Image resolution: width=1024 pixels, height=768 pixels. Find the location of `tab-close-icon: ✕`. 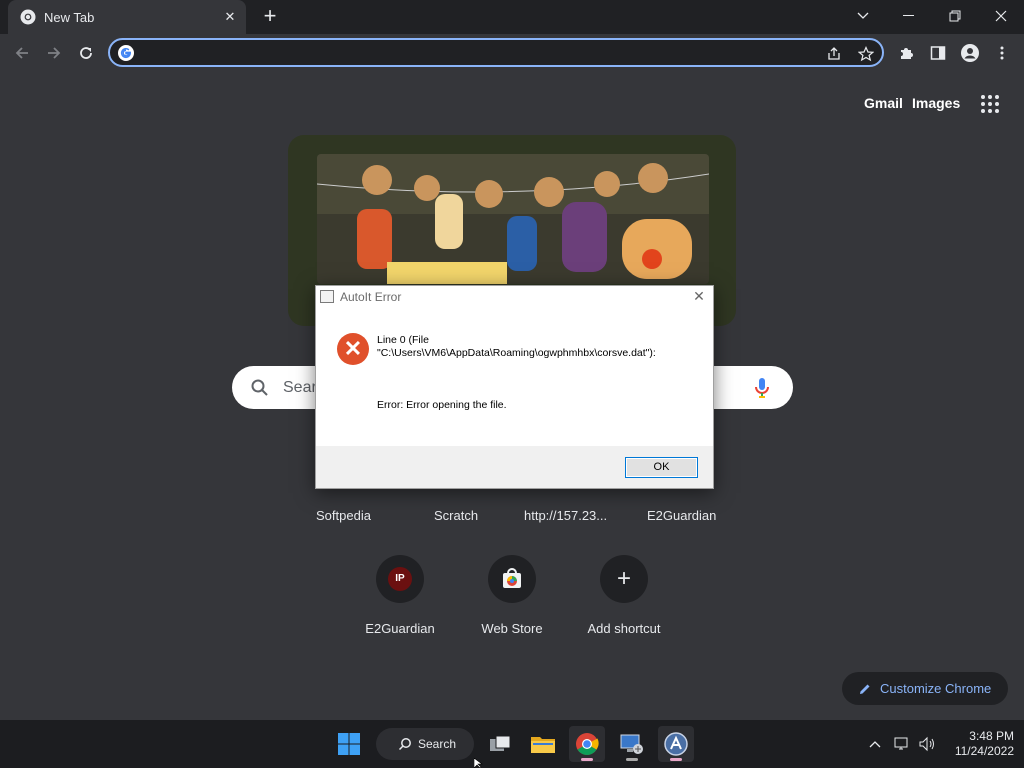

tab-close-icon: ✕ is located at coordinates (230, 17).